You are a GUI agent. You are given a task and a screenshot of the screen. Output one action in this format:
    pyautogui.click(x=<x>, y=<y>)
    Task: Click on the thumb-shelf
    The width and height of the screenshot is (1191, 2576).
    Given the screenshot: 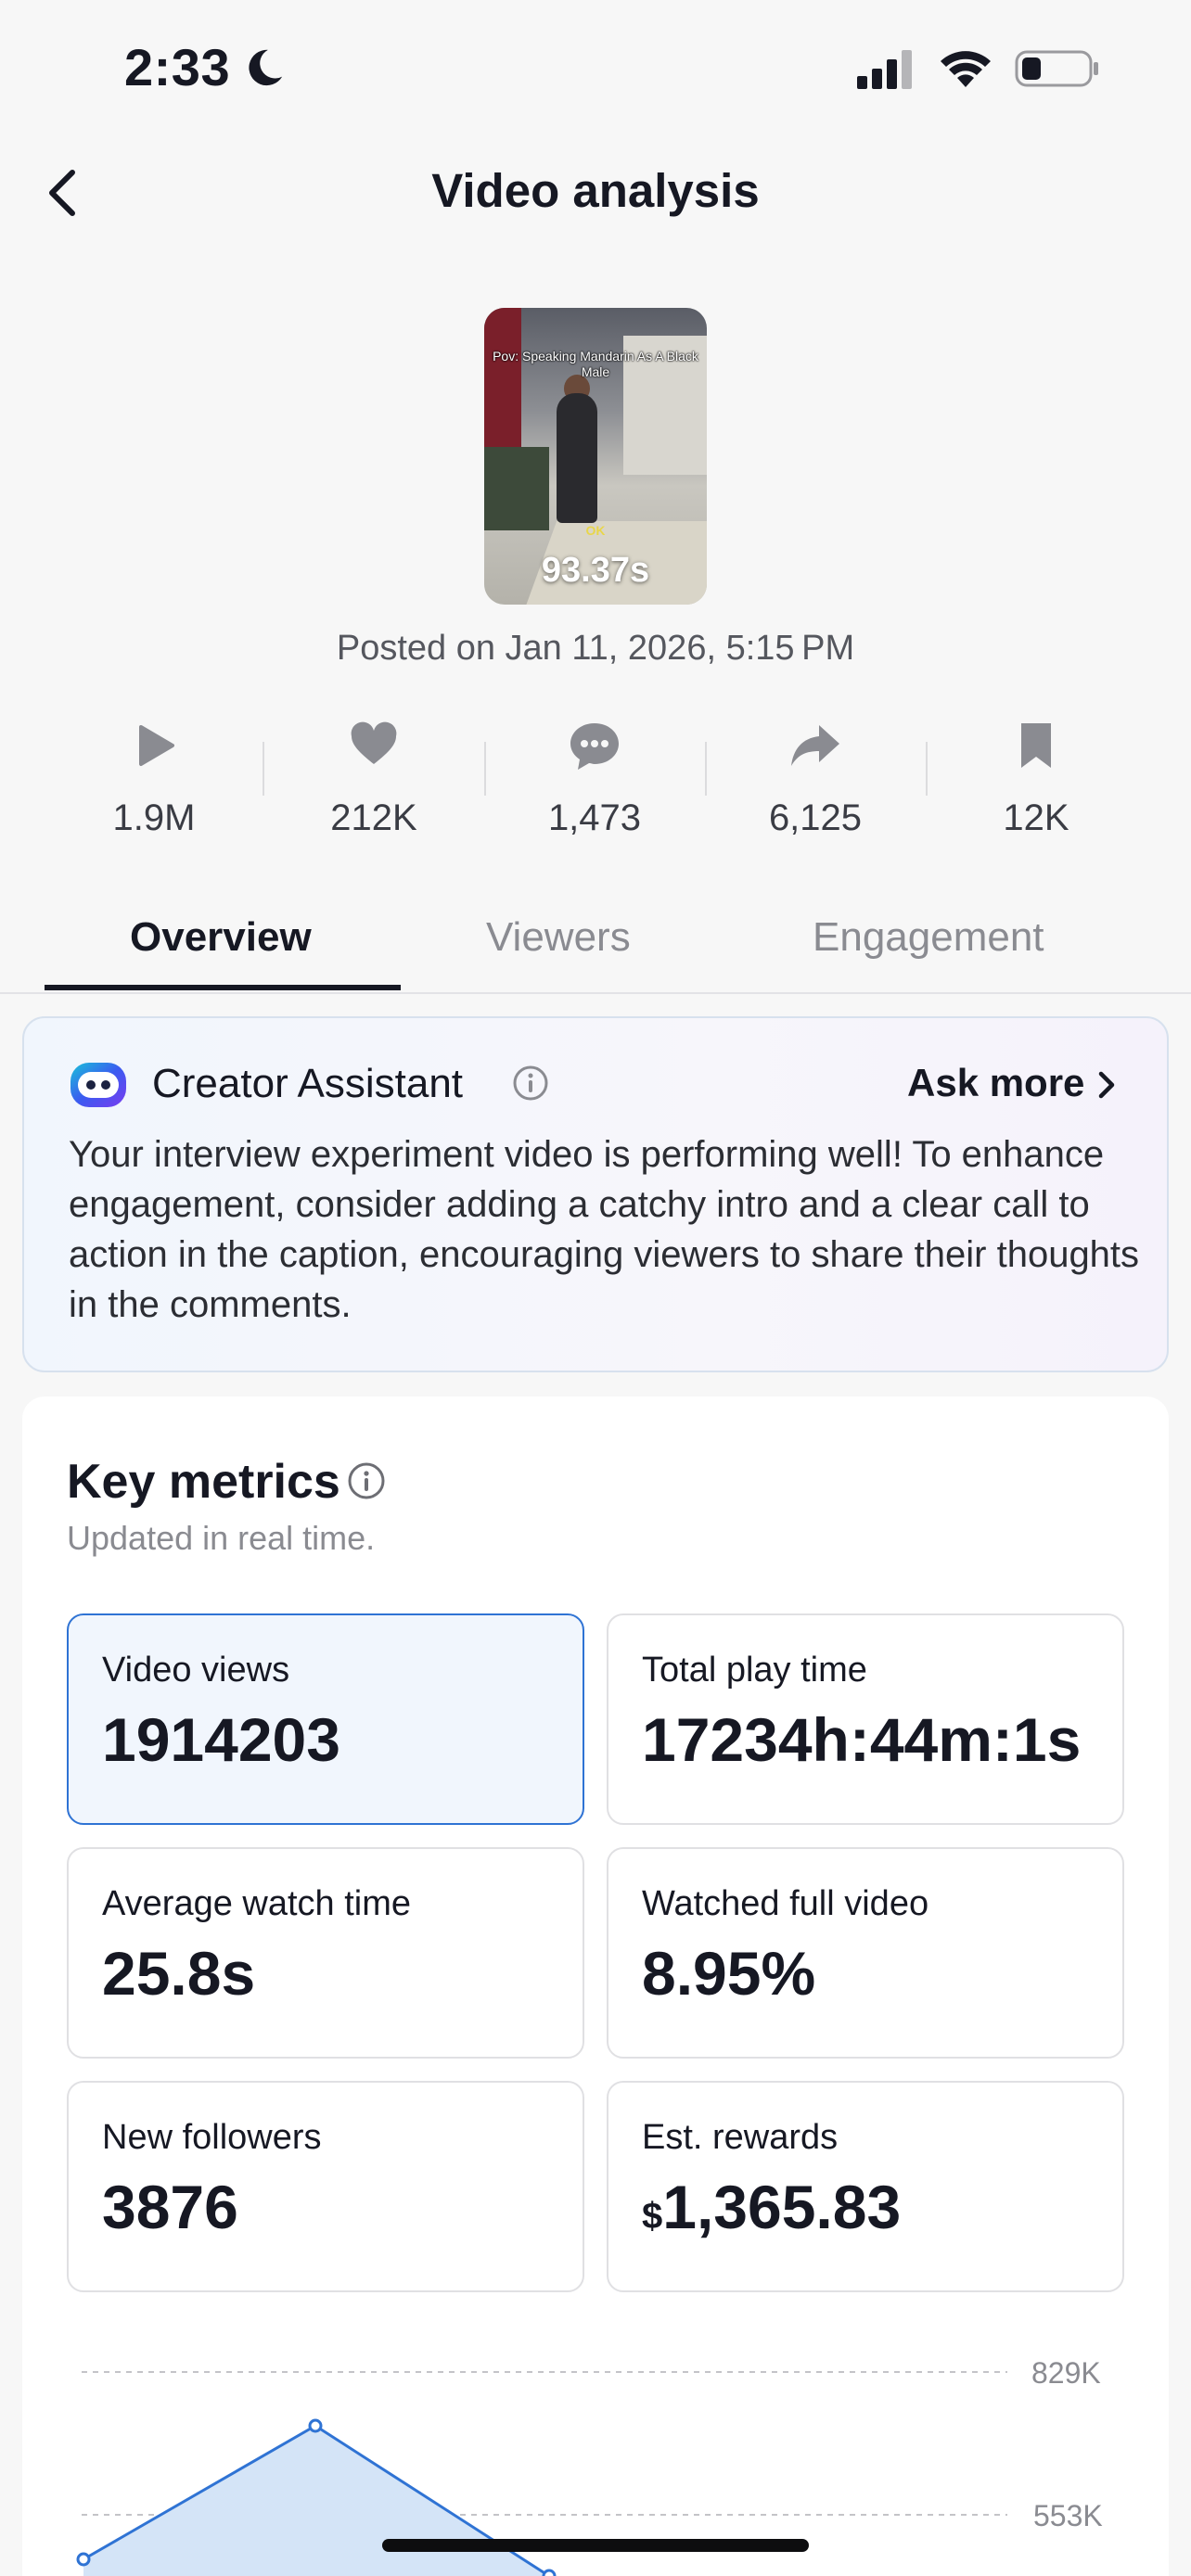 What is the action you would take?
    pyautogui.click(x=516, y=488)
    